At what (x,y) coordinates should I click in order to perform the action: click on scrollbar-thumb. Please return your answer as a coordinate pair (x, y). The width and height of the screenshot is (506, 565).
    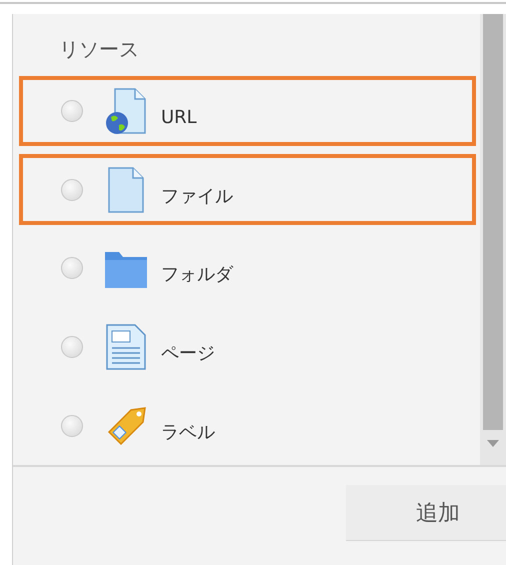
    Looking at the image, I should click on (493, 222).